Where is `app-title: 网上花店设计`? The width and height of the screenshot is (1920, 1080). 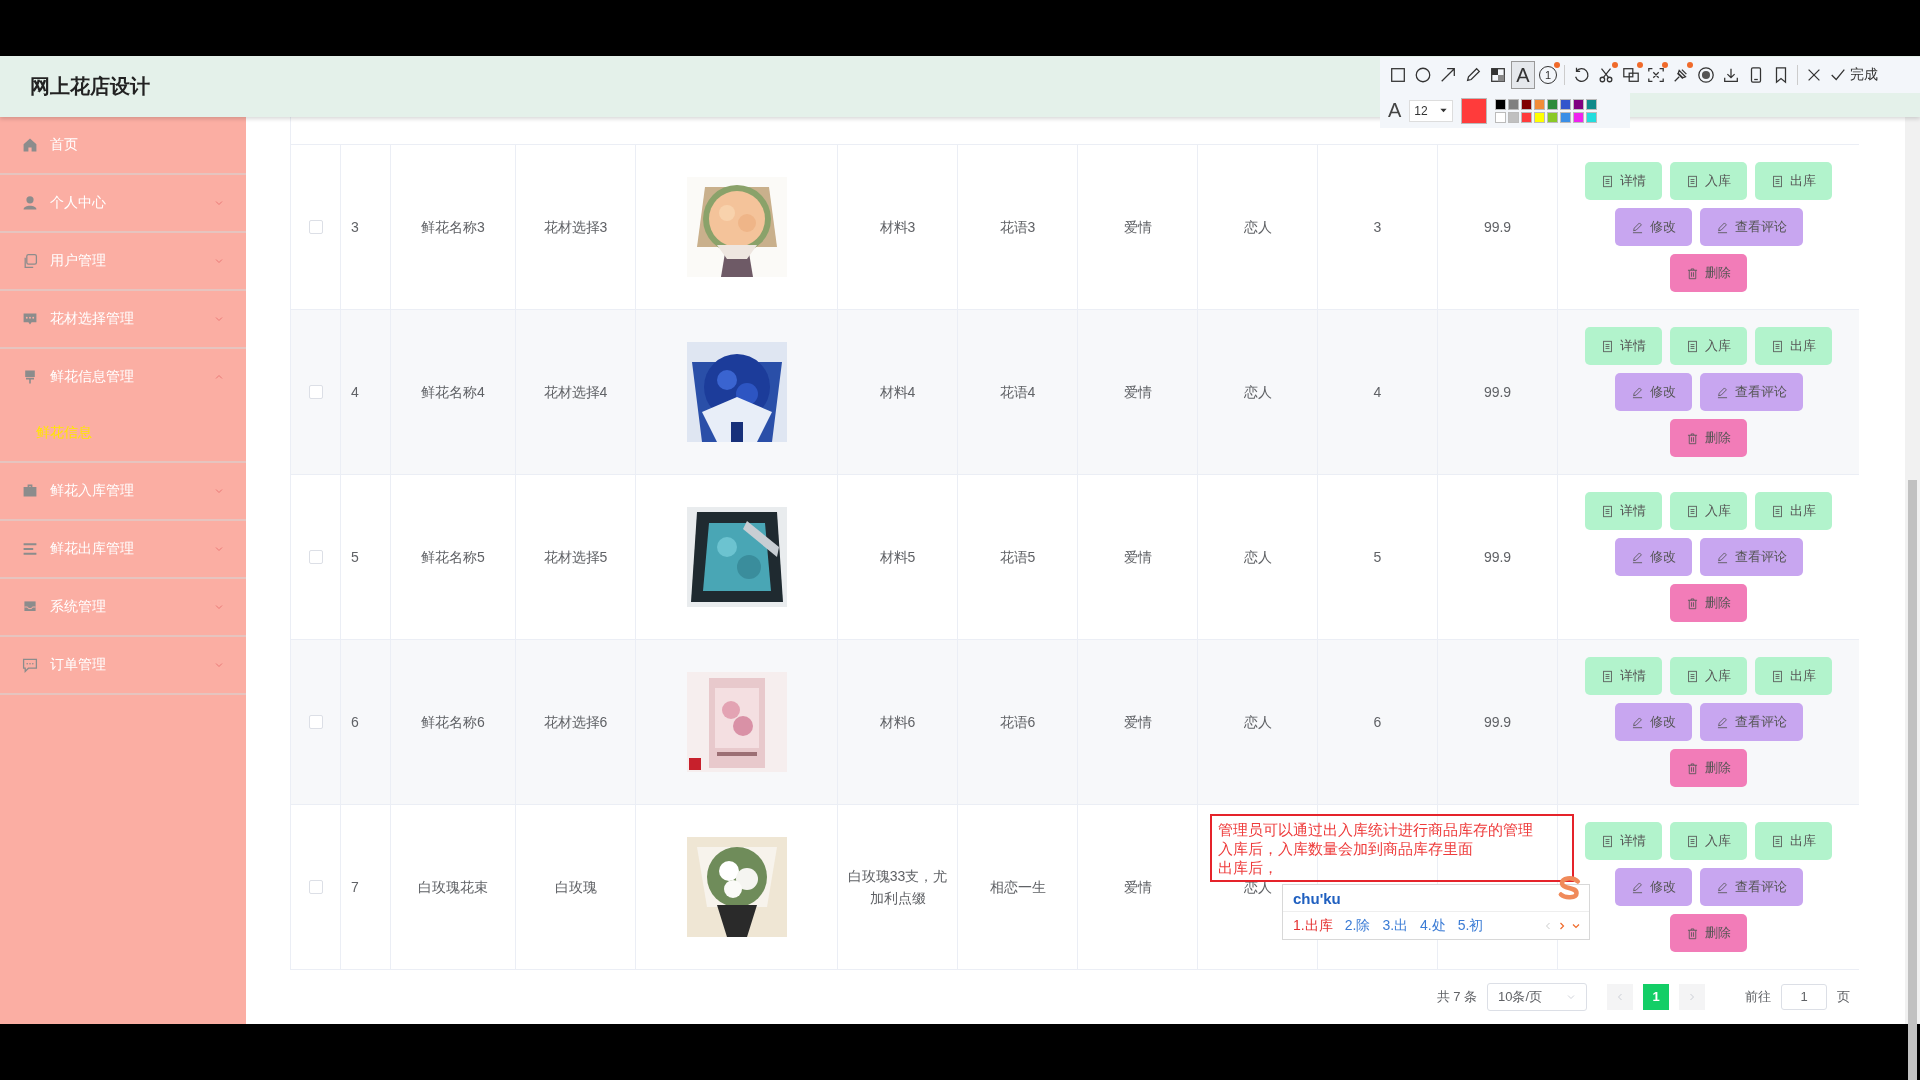
app-title: 网上花店设计 is located at coordinates (90, 86).